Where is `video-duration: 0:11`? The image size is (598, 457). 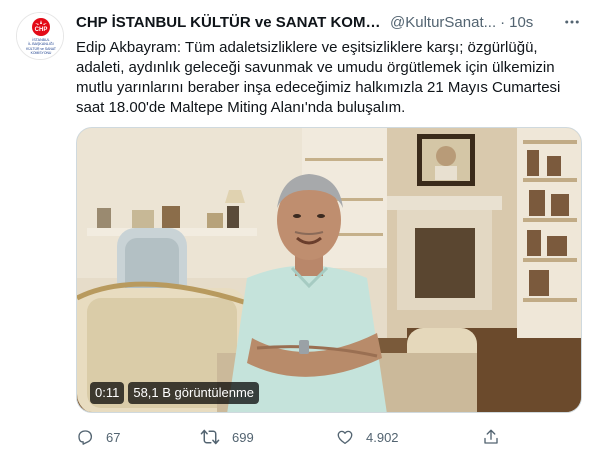
video-duration: 0:11 is located at coordinates (107, 393).